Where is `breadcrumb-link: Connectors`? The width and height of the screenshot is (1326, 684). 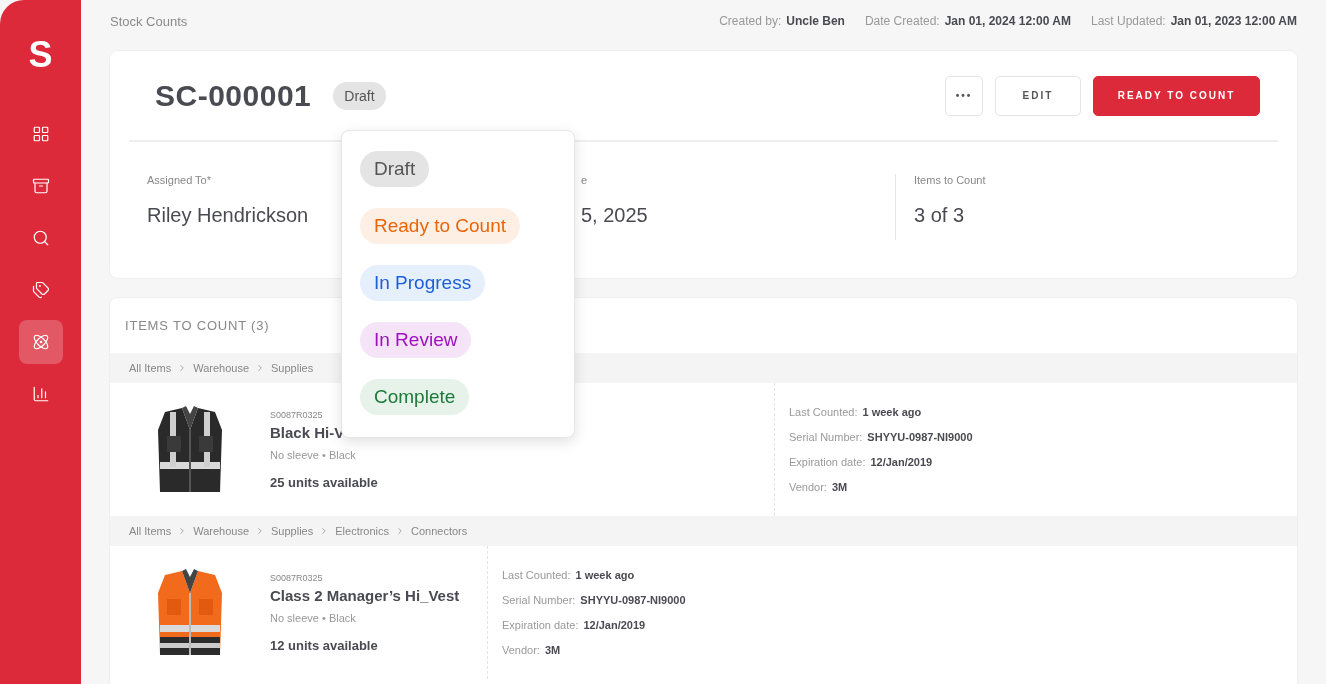
breadcrumb-link: Connectors is located at coordinates (439, 531).